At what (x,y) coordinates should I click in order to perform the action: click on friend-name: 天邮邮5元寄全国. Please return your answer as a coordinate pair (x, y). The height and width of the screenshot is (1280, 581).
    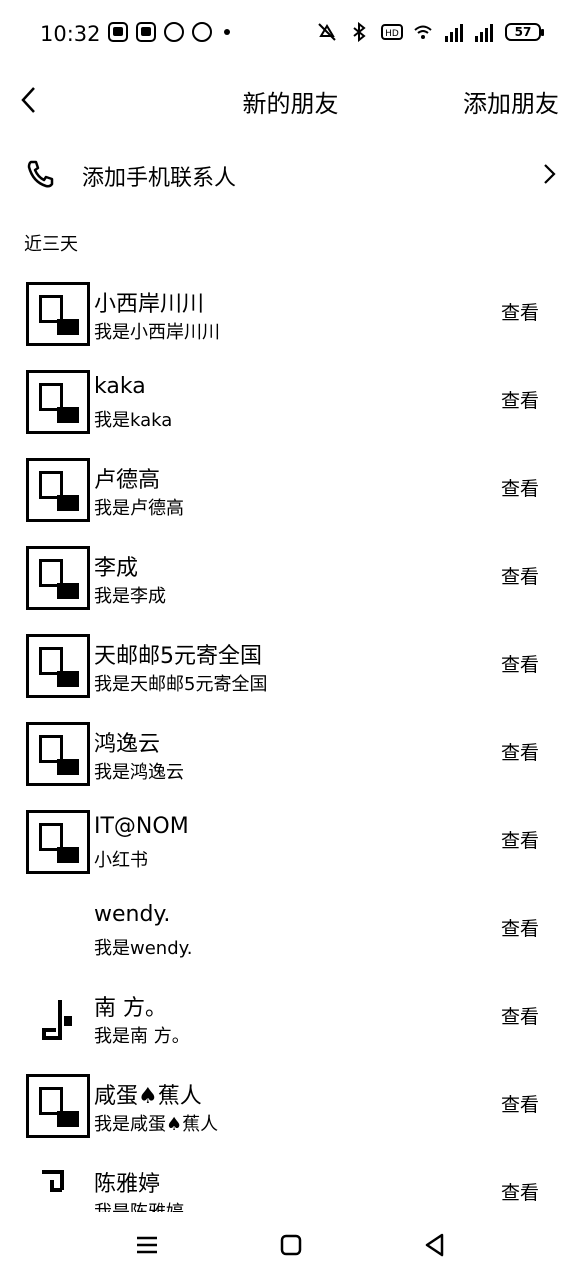
    Looking at the image, I should click on (178, 656).